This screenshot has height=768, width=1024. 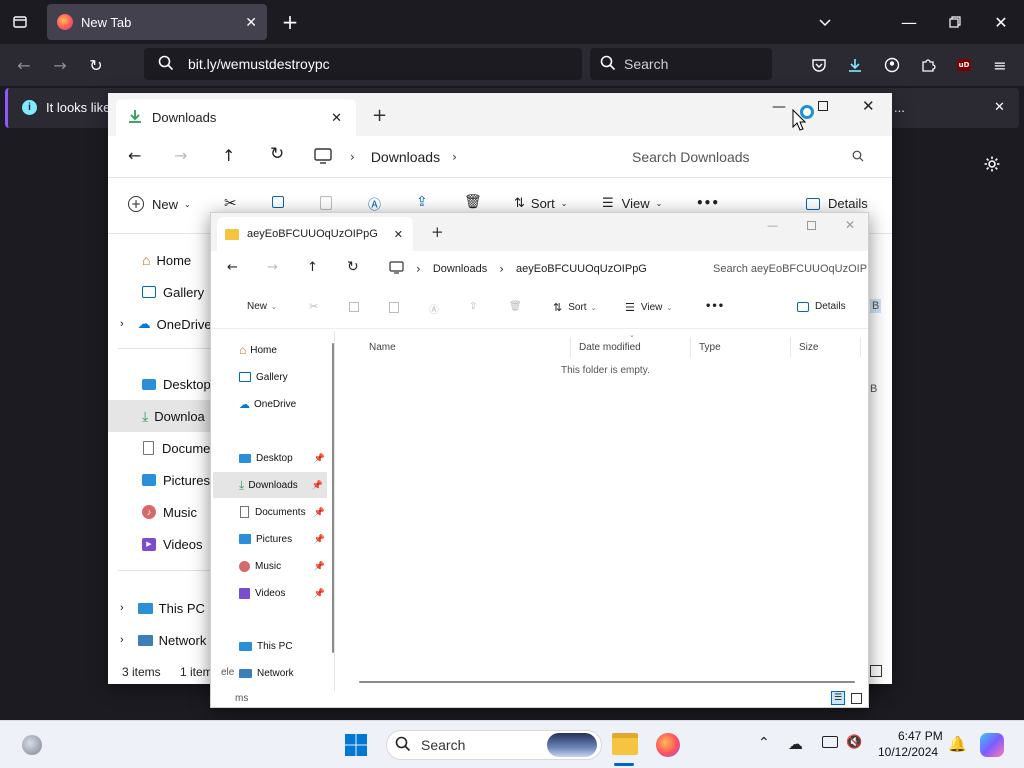 I want to click on new-button: New ⌄, so click(x=262, y=306).